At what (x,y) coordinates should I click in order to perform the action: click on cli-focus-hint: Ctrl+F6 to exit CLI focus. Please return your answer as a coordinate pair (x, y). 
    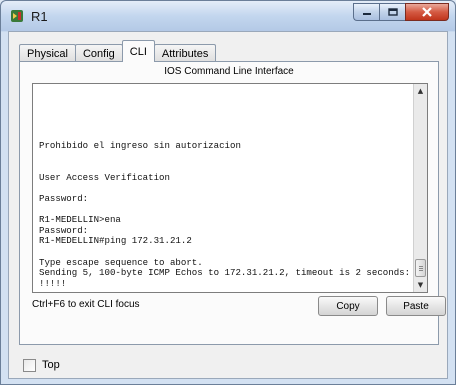
    Looking at the image, I should click on (86, 304).